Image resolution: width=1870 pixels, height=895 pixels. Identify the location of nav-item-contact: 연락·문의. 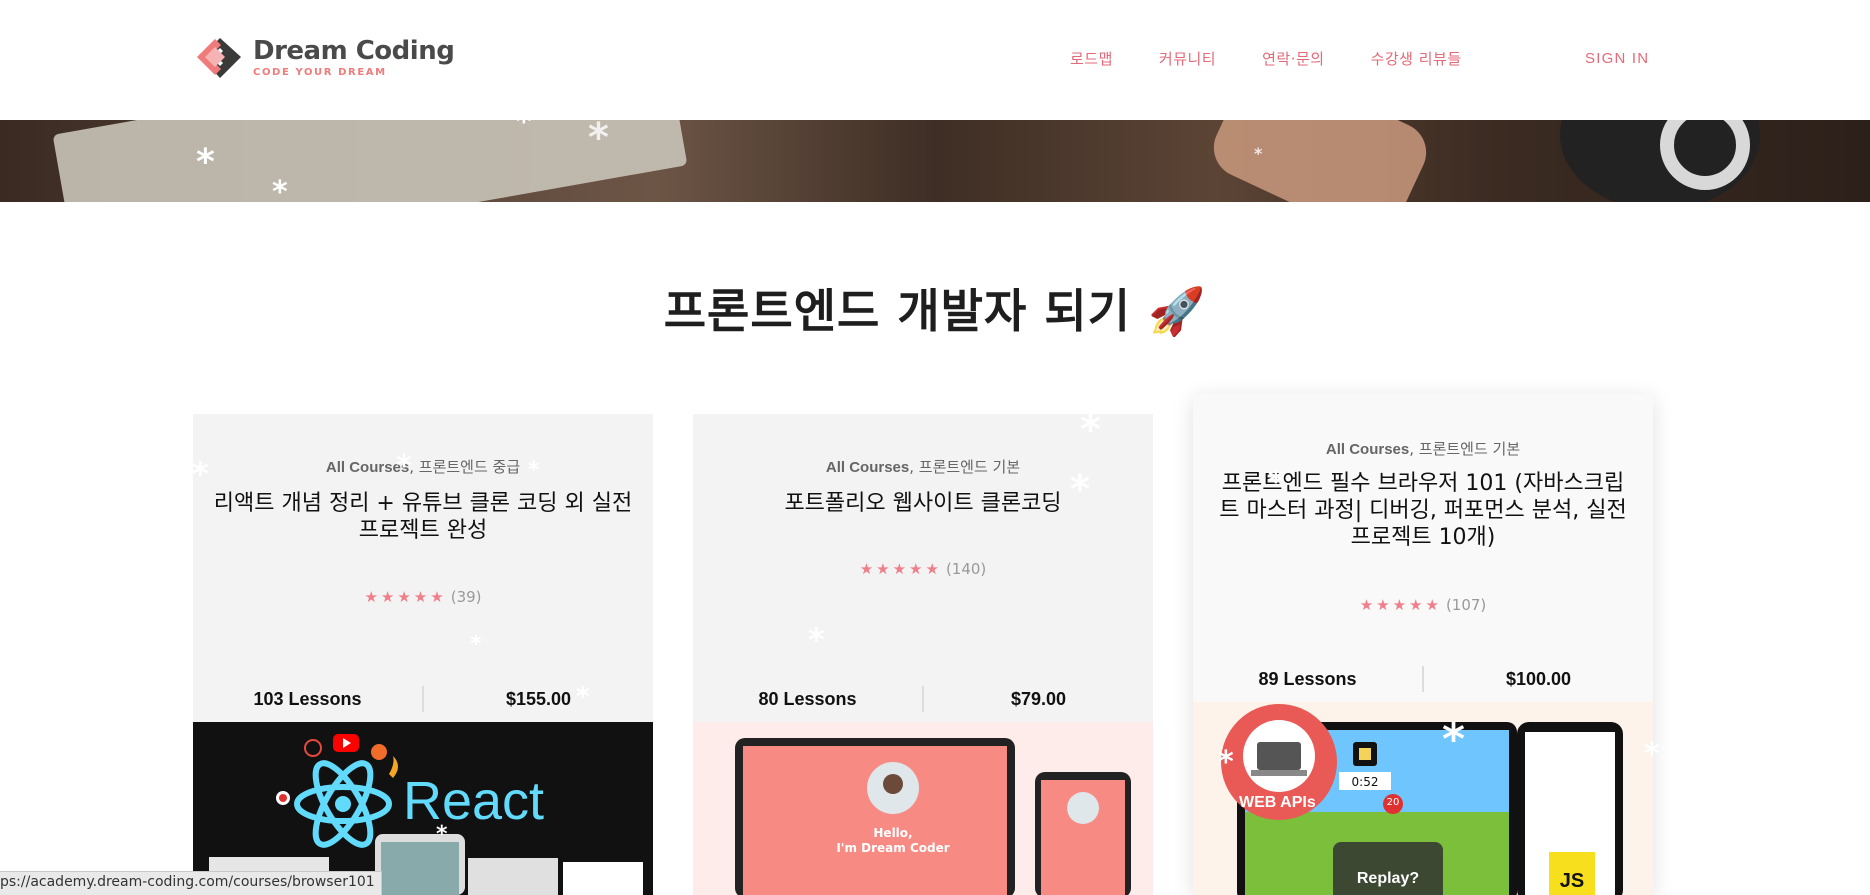
(1293, 58).